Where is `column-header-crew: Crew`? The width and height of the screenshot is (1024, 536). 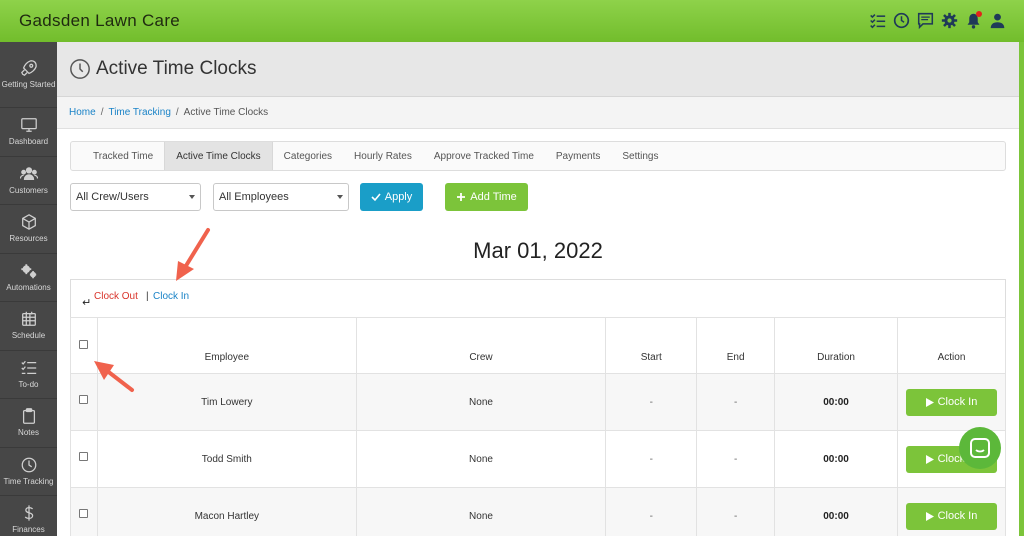
column-header-crew: Crew is located at coordinates (481, 345).